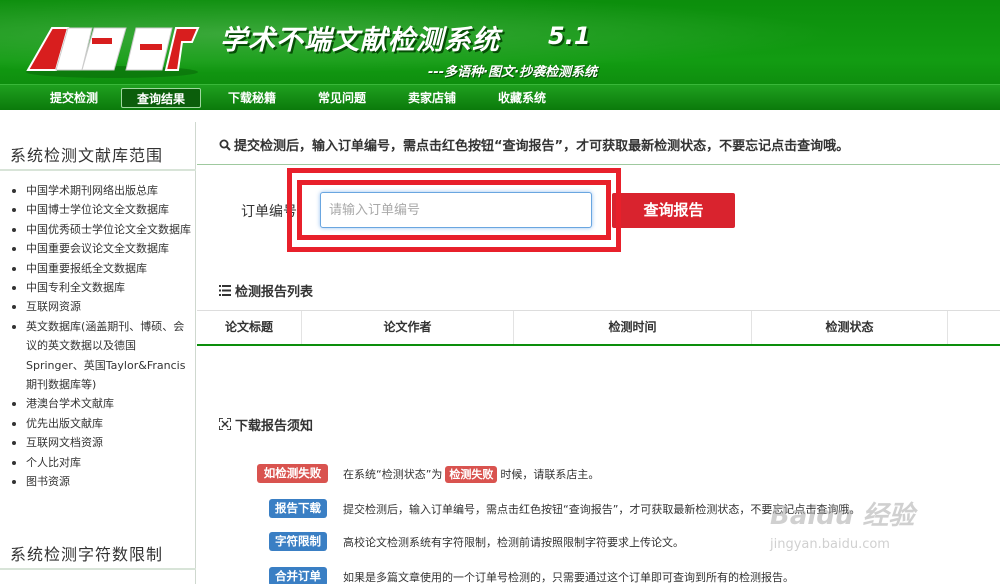  Describe the element at coordinates (274, 426) in the screenshot. I see `download-tips-title: 下载报告须知` at that location.